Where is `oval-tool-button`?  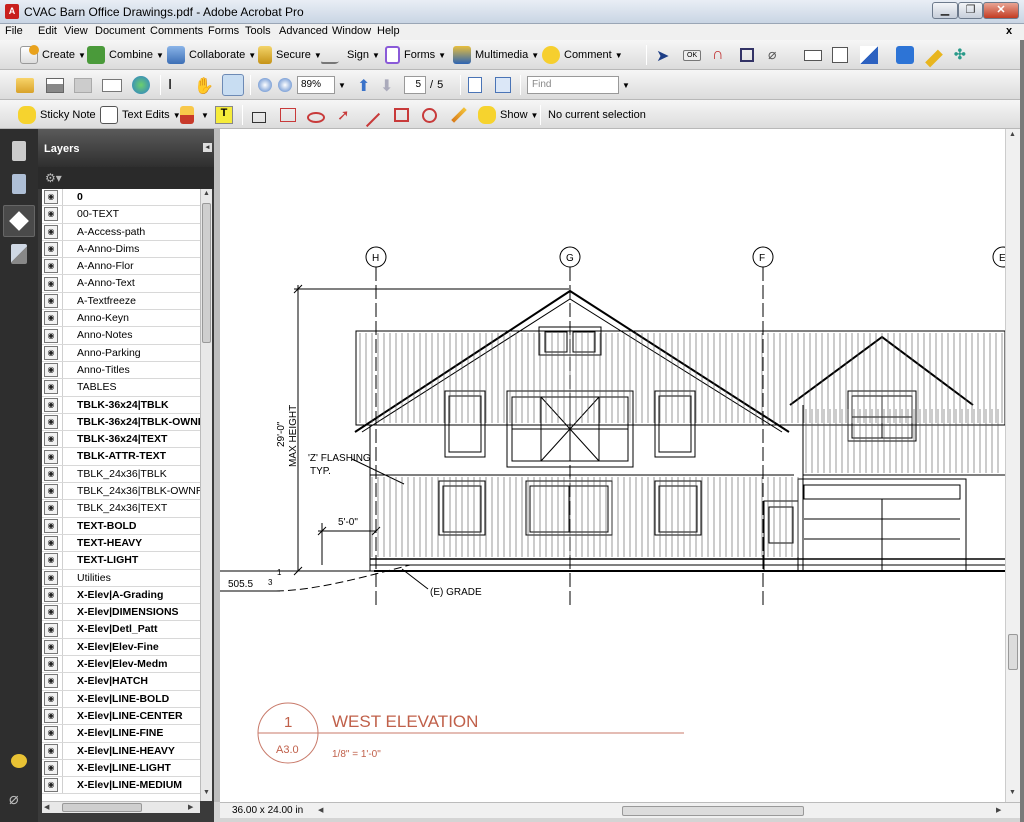
oval-tool-button is located at coordinates (429, 115).